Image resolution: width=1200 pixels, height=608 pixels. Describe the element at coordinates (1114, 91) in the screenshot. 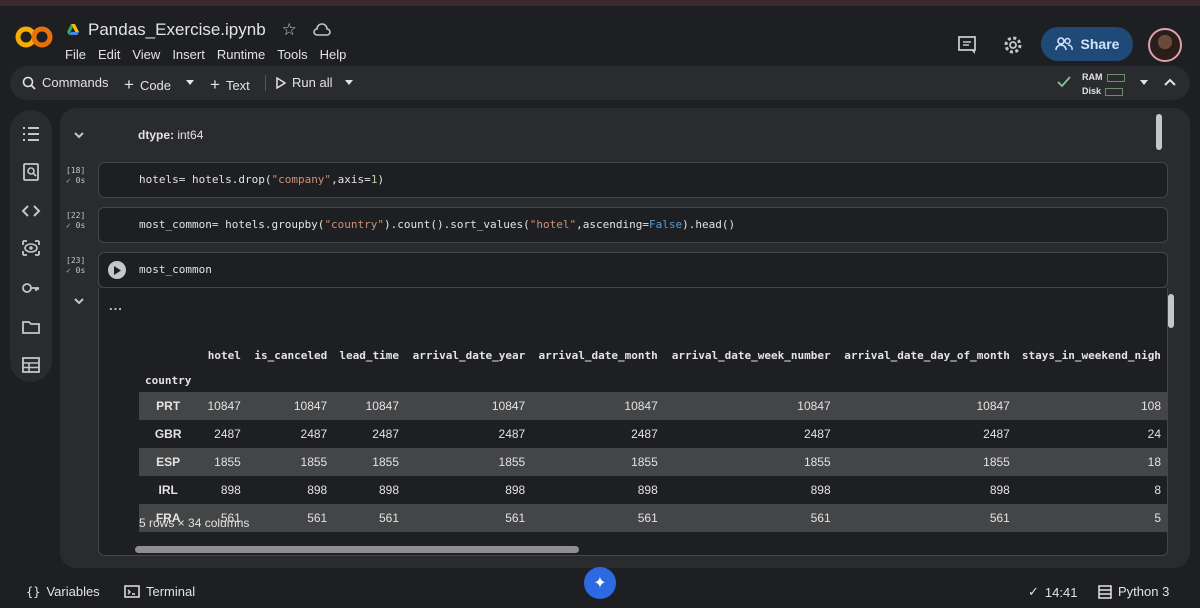

I see `disk-bar` at that location.